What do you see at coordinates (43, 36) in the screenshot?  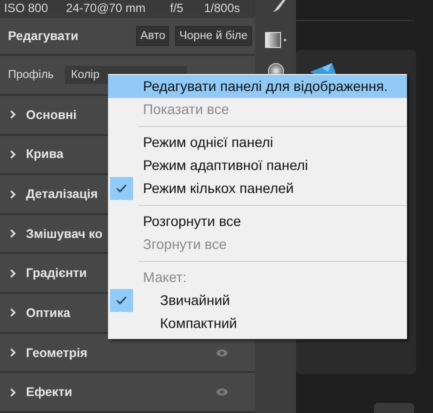 I see `panel-title: Редагувати` at bounding box center [43, 36].